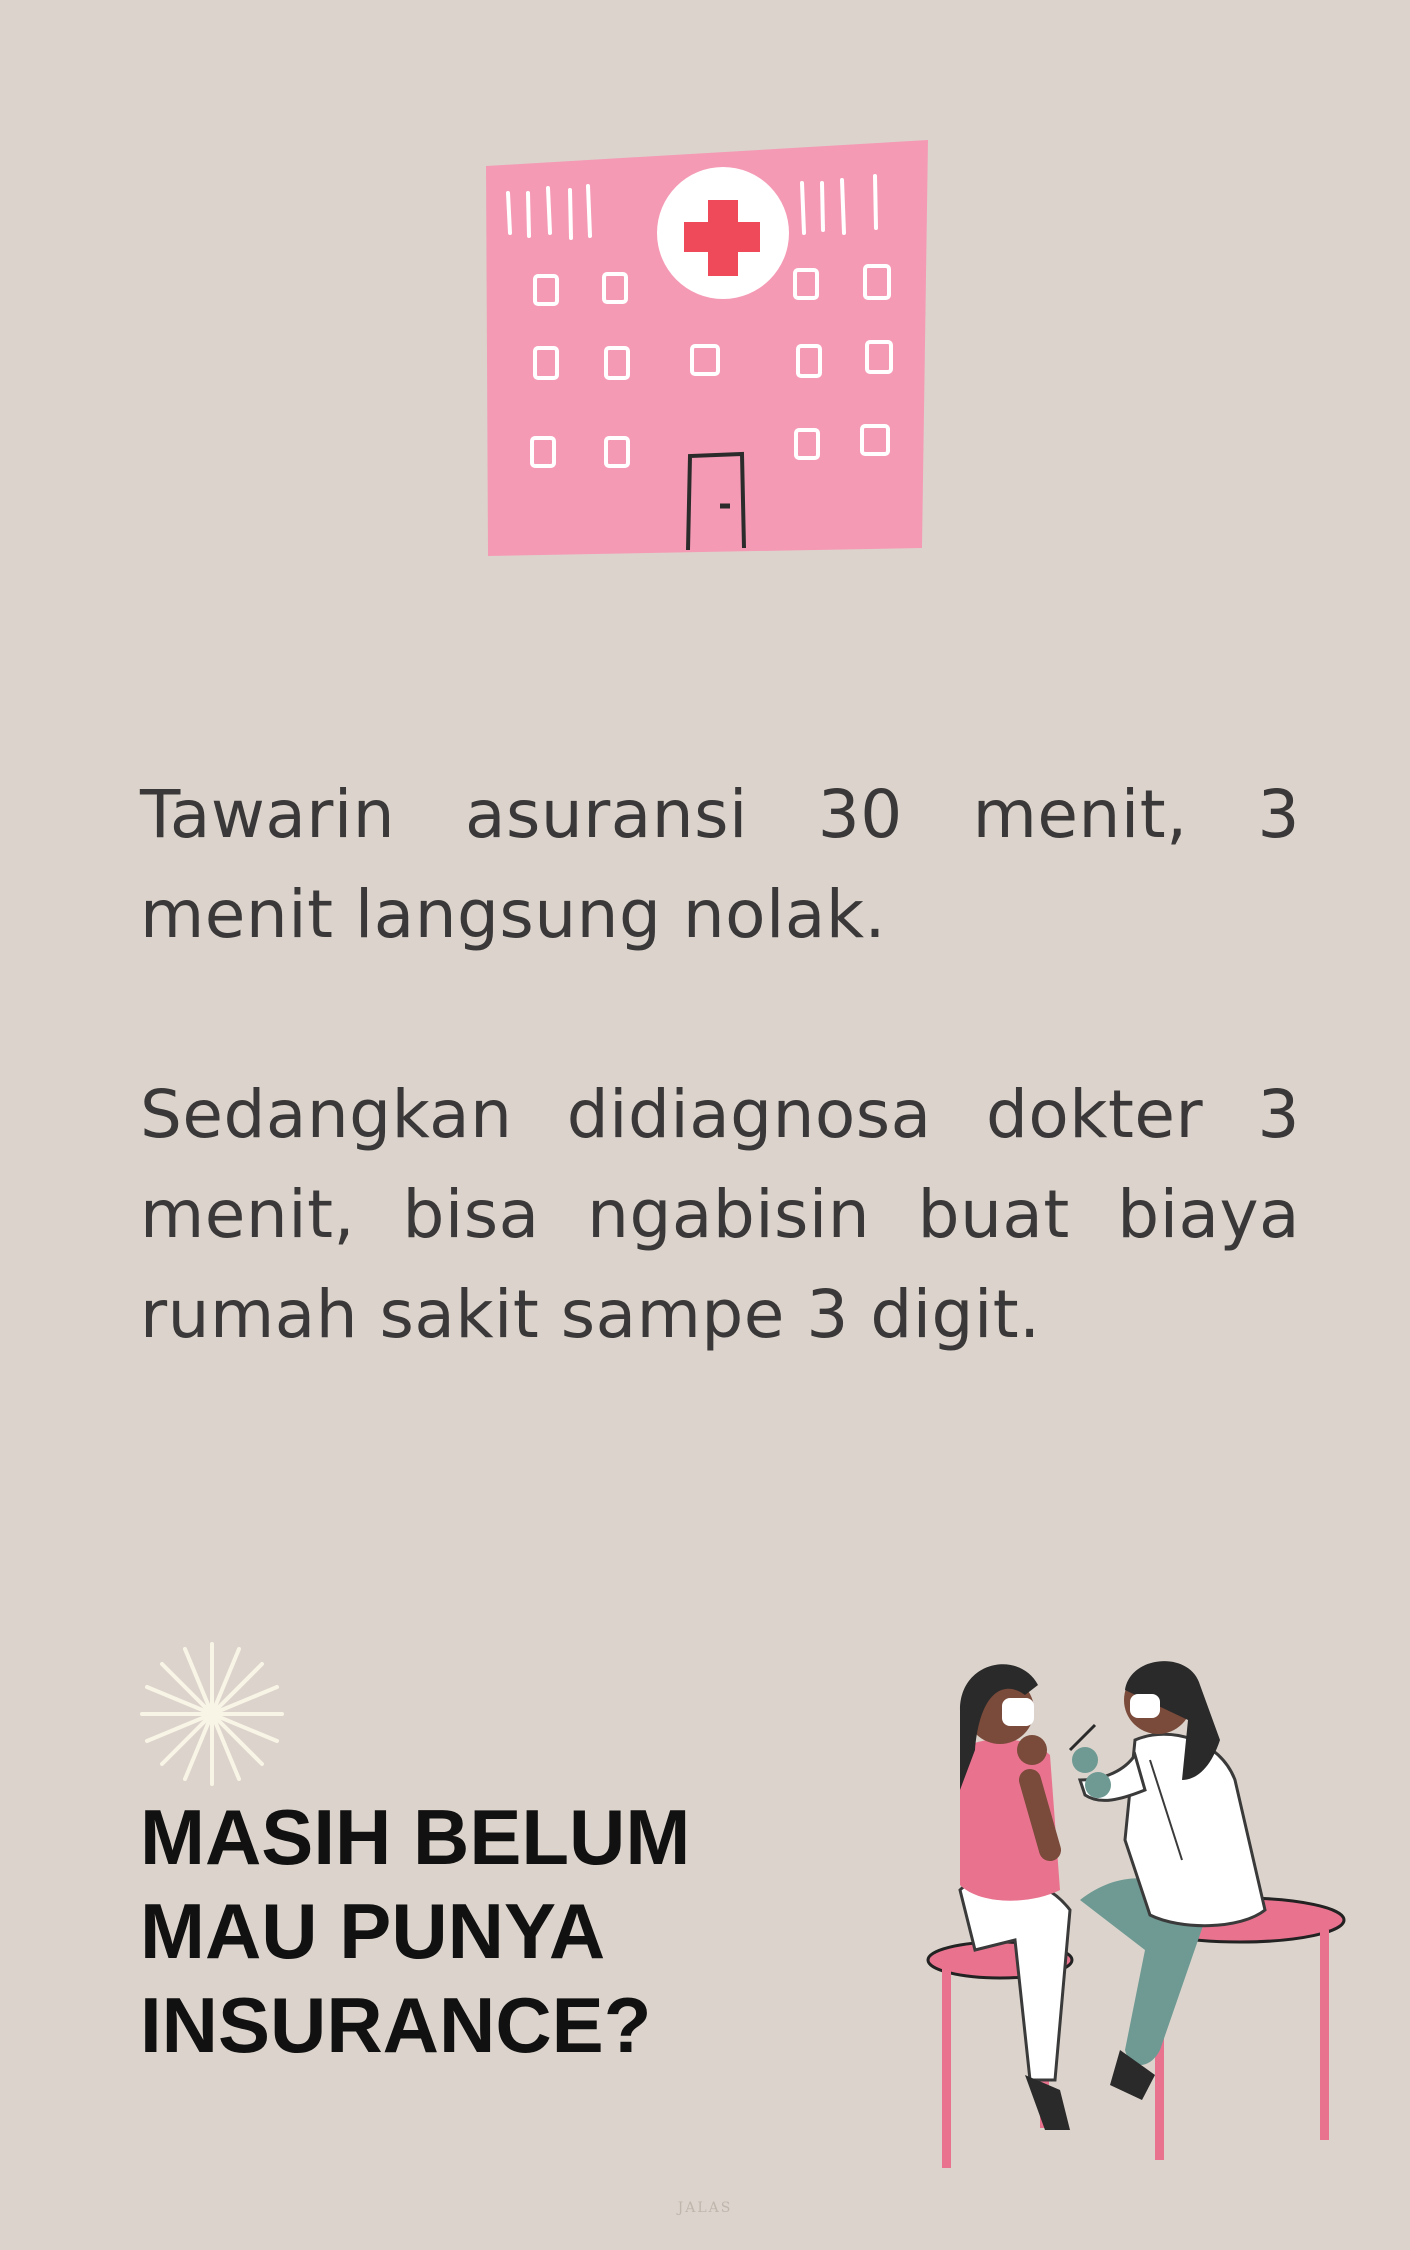 Image resolution: width=1410 pixels, height=2250 pixels. What do you see at coordinates (396, 2025) in the screenshot?
I see `cta-line-3: INSURANCE?` at bounding box center [396, 2025].